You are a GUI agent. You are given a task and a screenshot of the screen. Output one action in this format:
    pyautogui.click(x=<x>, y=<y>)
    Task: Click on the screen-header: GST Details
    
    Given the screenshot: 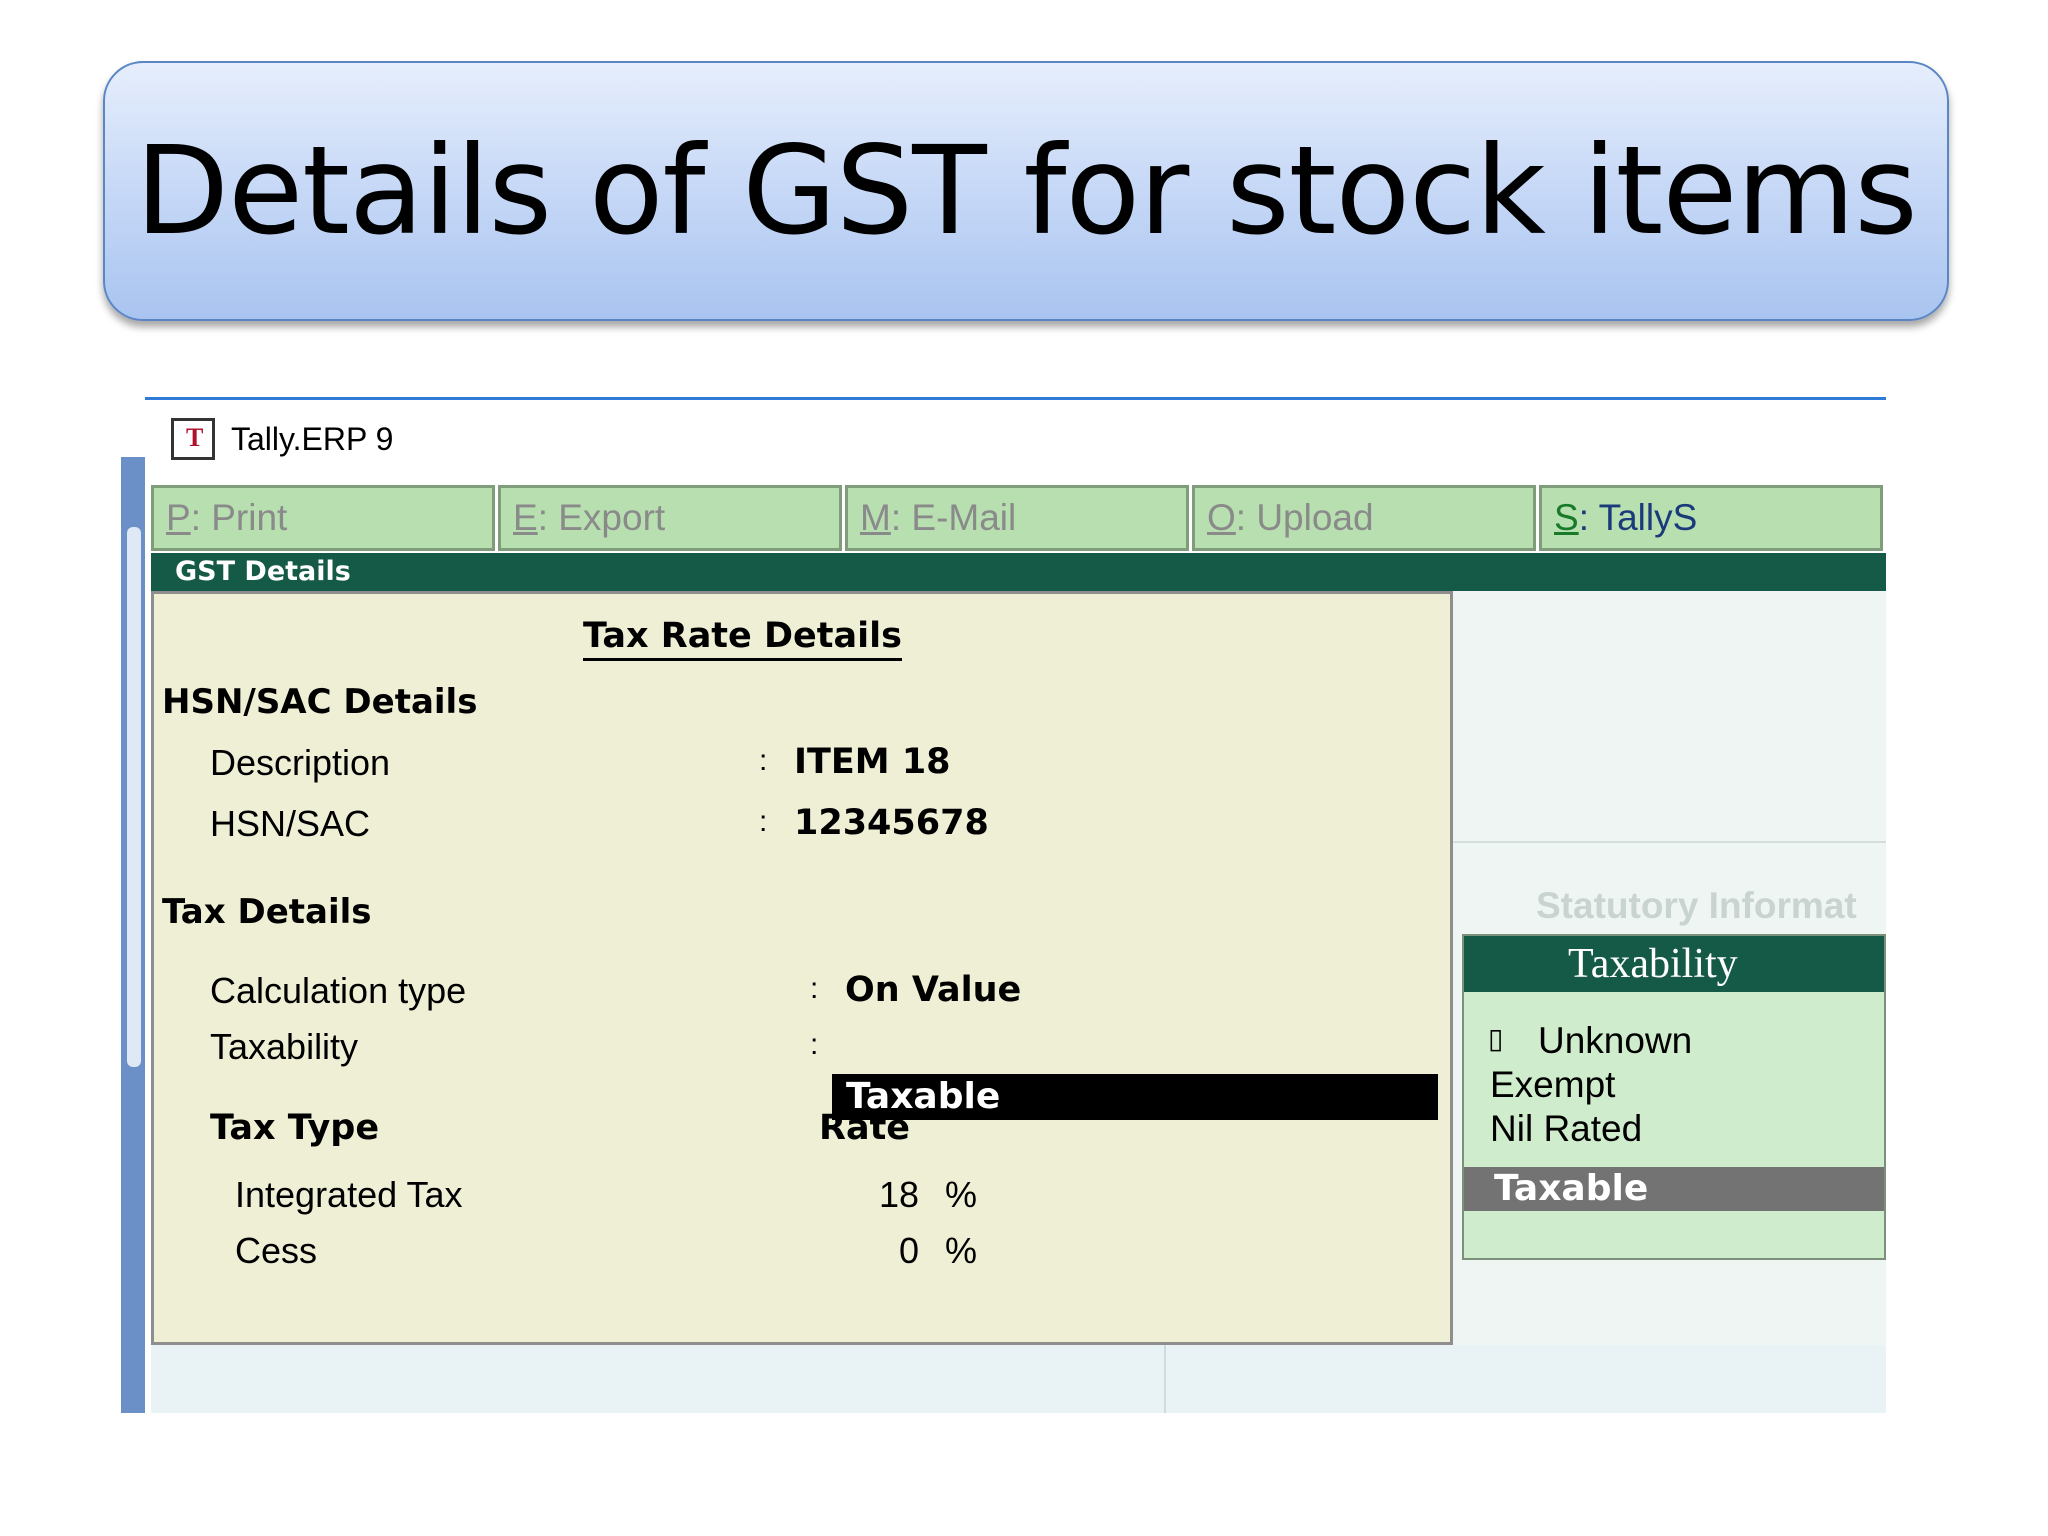 What is the action you would take?
    pyautogui.click(x=1018, y=572)
    